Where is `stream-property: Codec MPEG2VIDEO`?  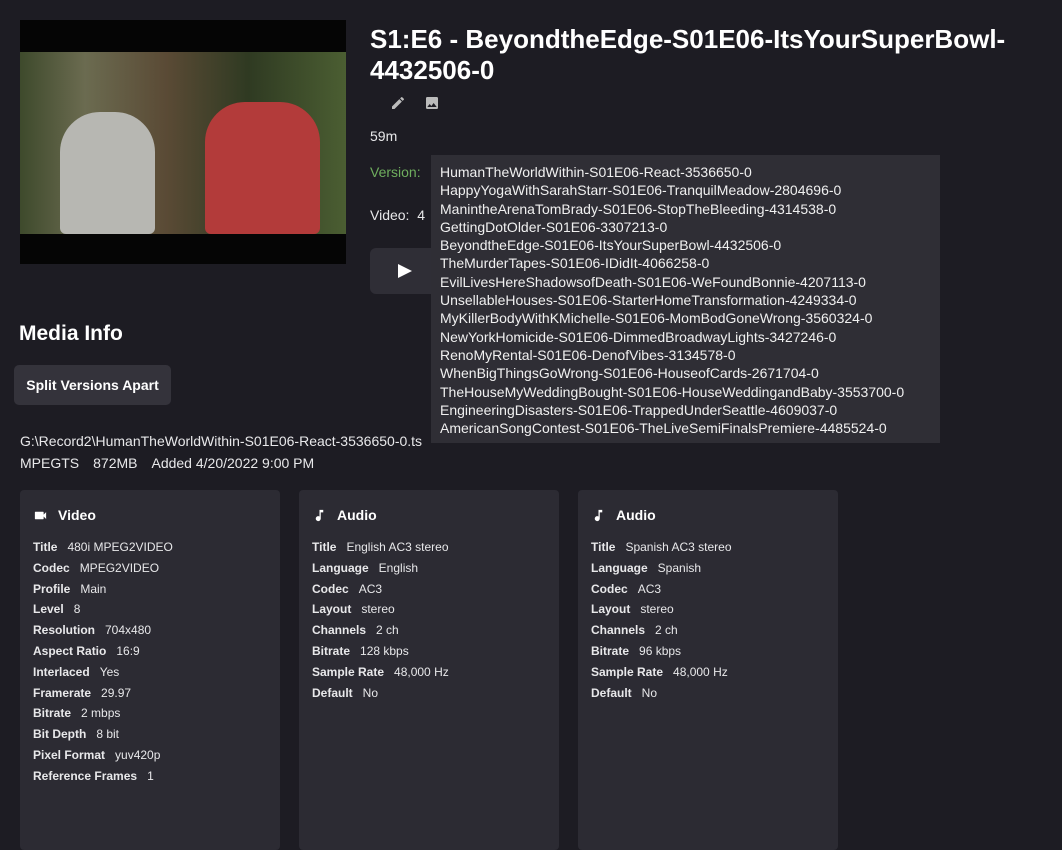
stream-property: Codec MPEG2VIDEO is located at coordinates (96, 567).